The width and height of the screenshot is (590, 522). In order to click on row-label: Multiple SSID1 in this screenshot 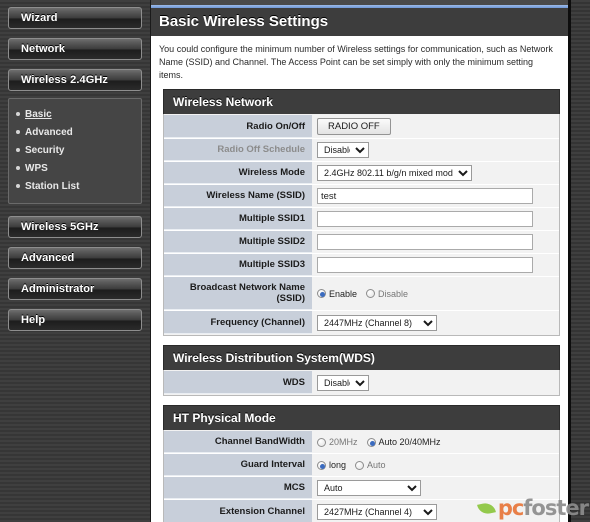, I will do `click(238, 219)`.